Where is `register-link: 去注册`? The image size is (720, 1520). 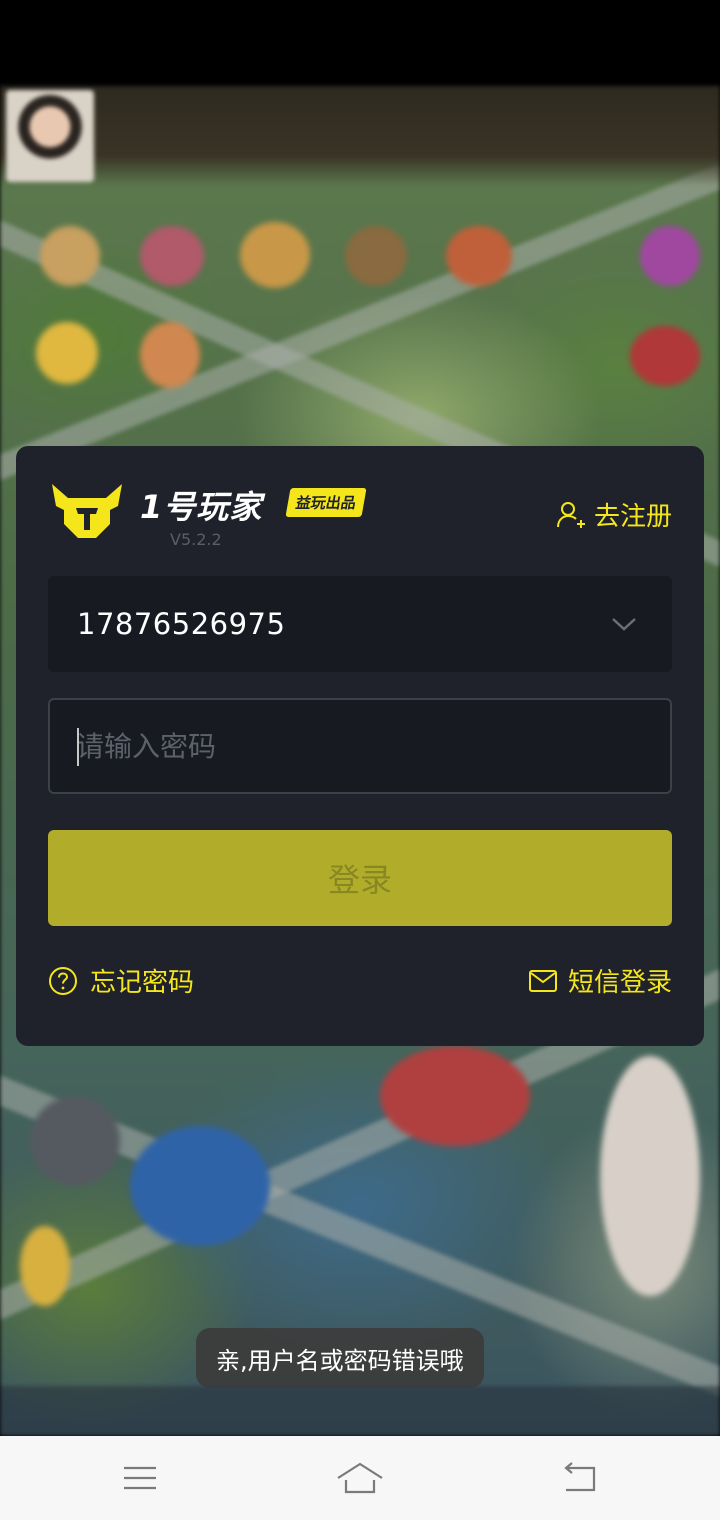
register-link: 去注册 is located at coordinates (614, 514).